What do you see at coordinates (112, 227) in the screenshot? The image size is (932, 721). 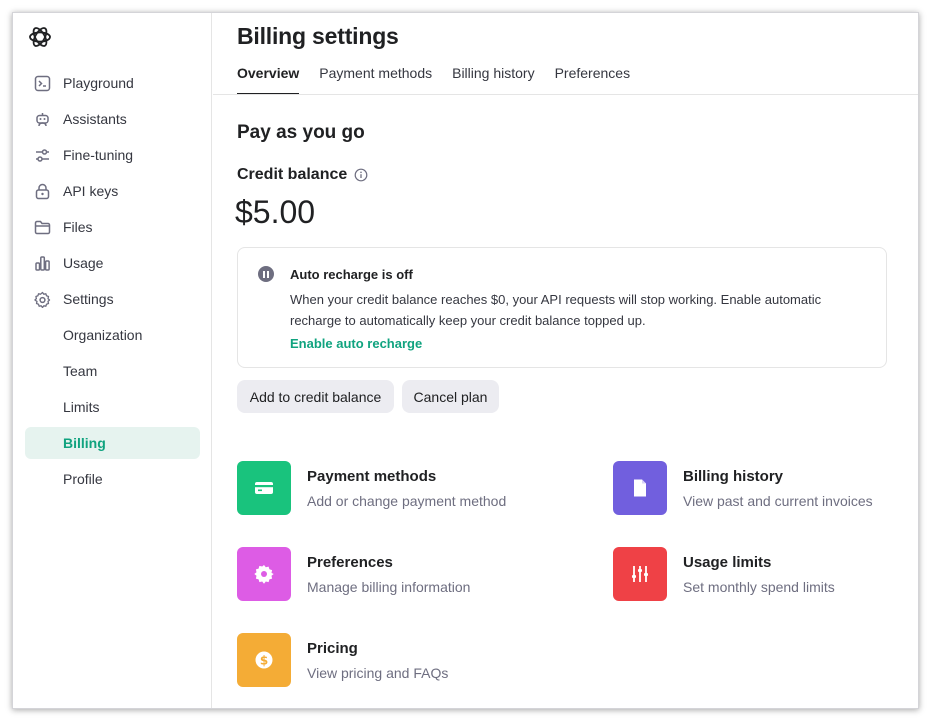 I see `sidebar-item-files: Files` at bounding box center [112, 227].